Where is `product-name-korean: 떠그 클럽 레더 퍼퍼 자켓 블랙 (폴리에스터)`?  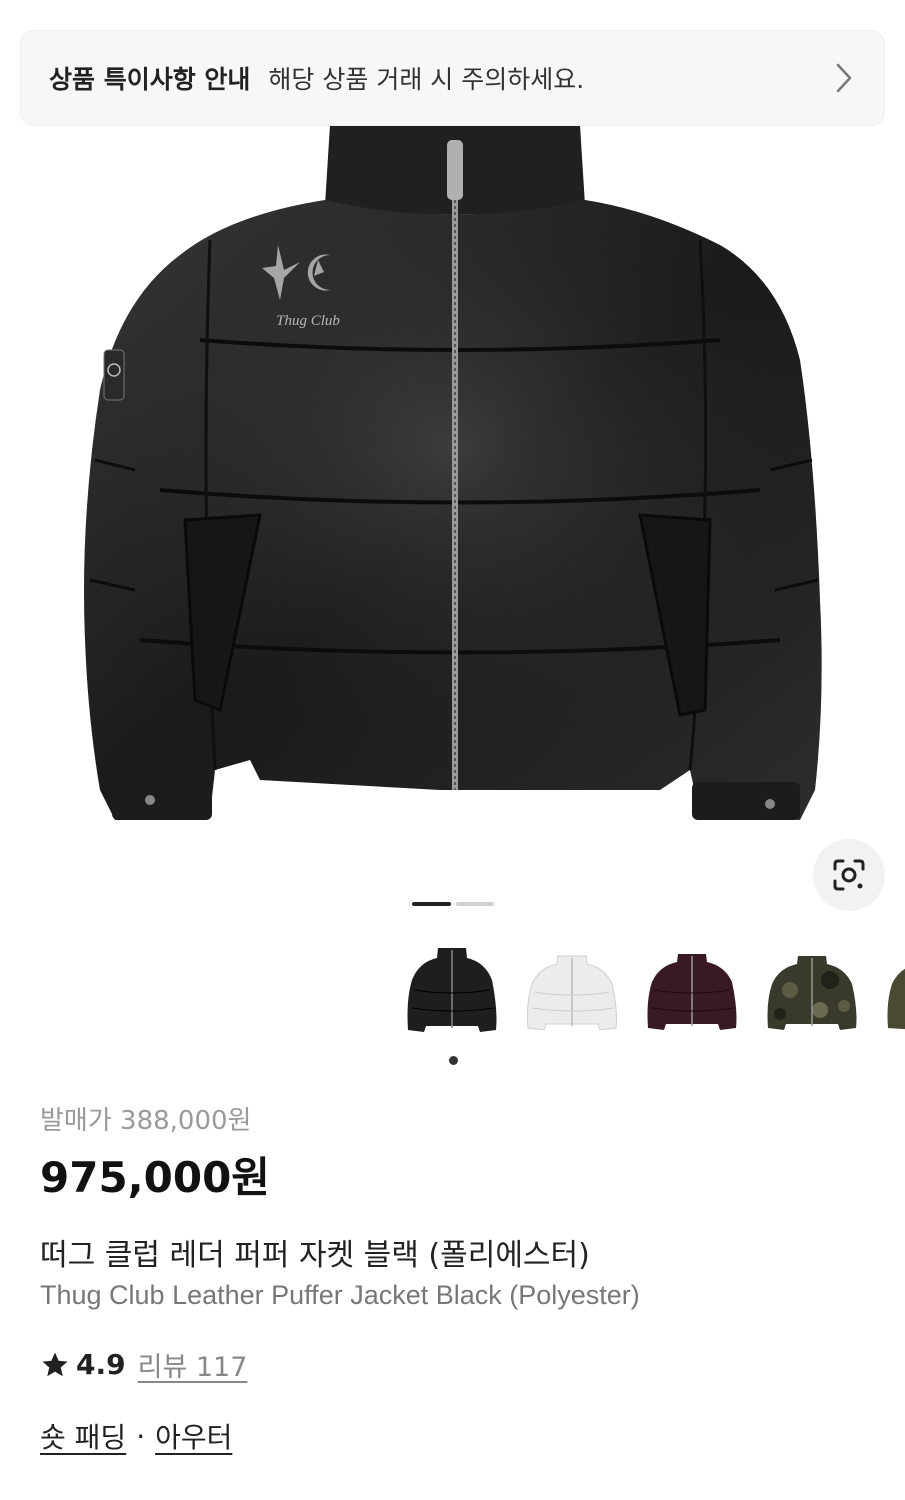 product-name-korean: 떠그 클럽 레더 퍼퍼 자켓 블랙 (폴리에스터) is located at coordinates (315, 1255).